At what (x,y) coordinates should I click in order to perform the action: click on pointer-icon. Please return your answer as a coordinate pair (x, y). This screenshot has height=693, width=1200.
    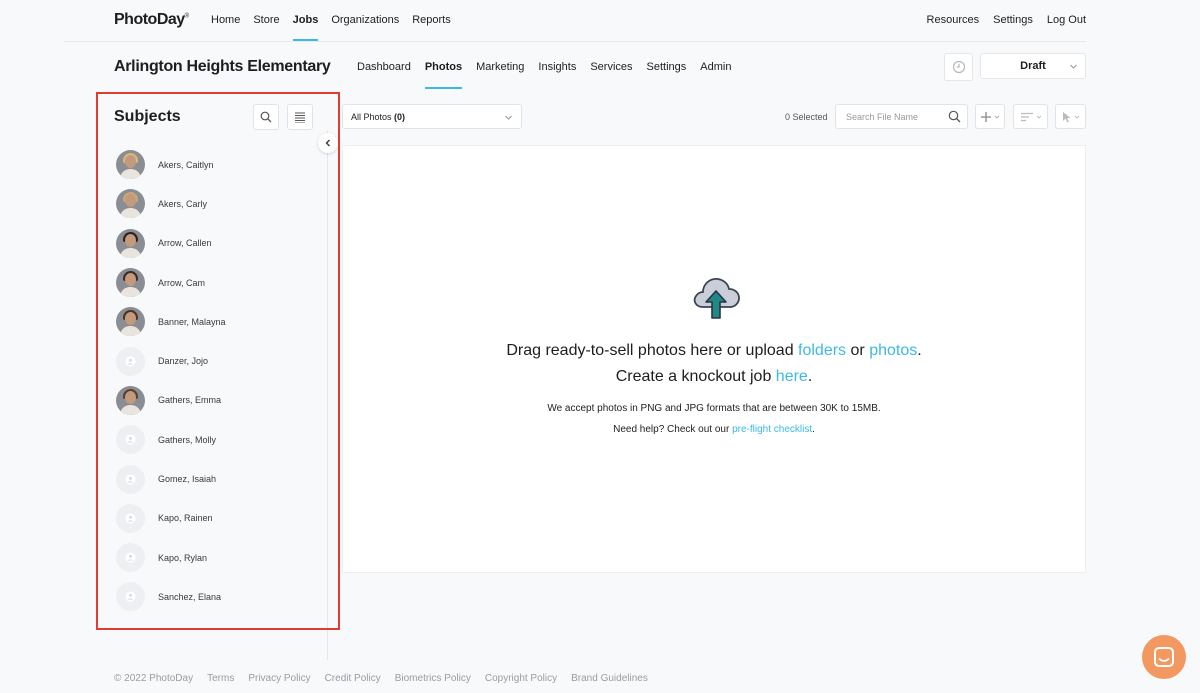
    Looking at the image, I should click on (1066, 116).